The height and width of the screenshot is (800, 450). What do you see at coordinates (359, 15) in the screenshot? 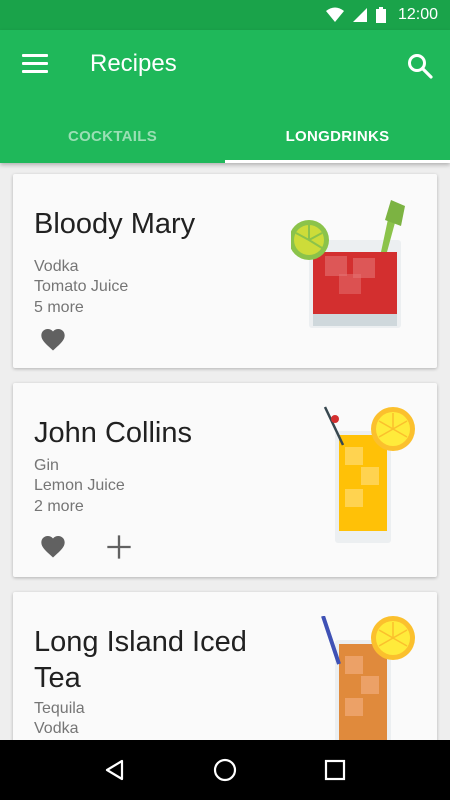
I see `signal-icon` at bounding box center [359, 15].